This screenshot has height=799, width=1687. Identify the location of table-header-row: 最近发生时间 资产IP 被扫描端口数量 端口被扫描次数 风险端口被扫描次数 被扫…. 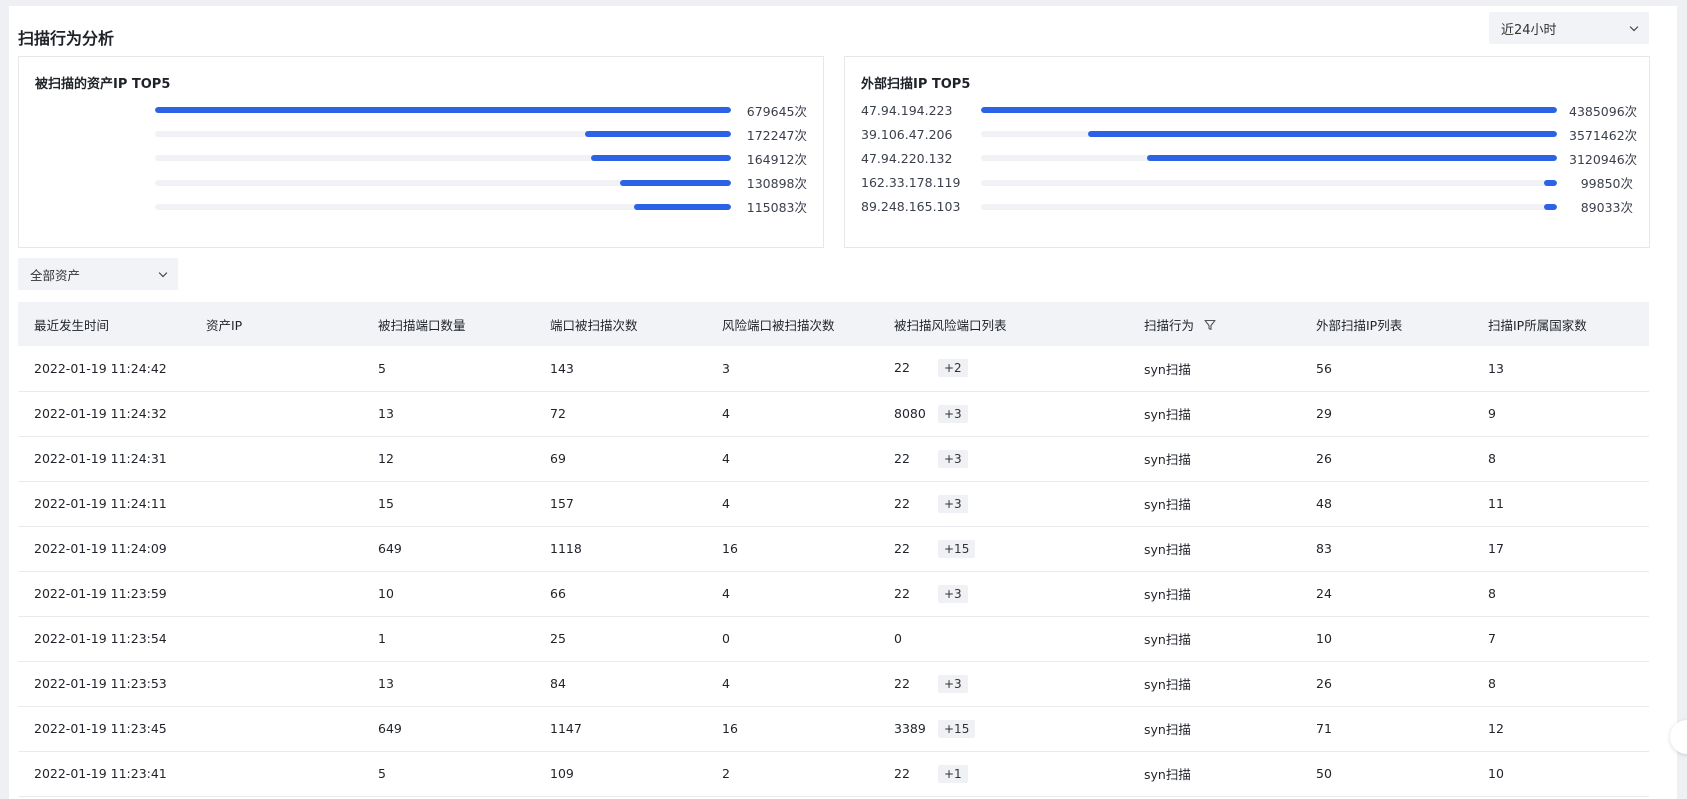
(833, 324).